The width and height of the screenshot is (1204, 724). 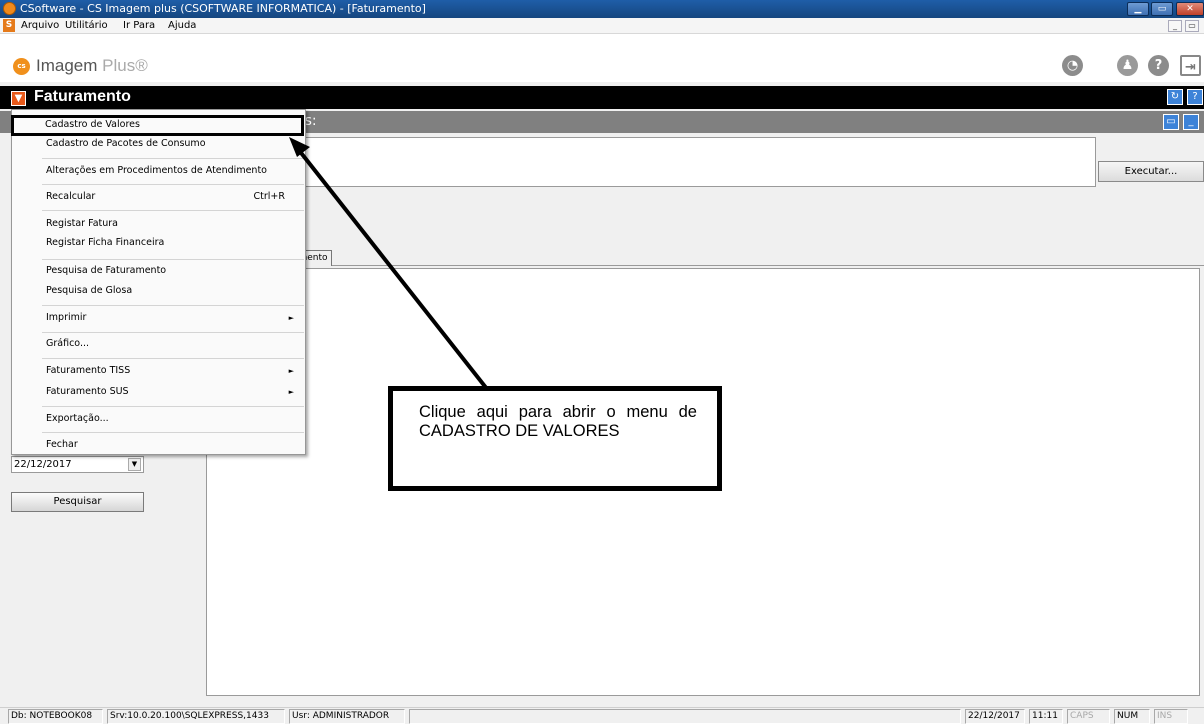 I want to click on status-ins: INS, so click(x=1171, y=716).